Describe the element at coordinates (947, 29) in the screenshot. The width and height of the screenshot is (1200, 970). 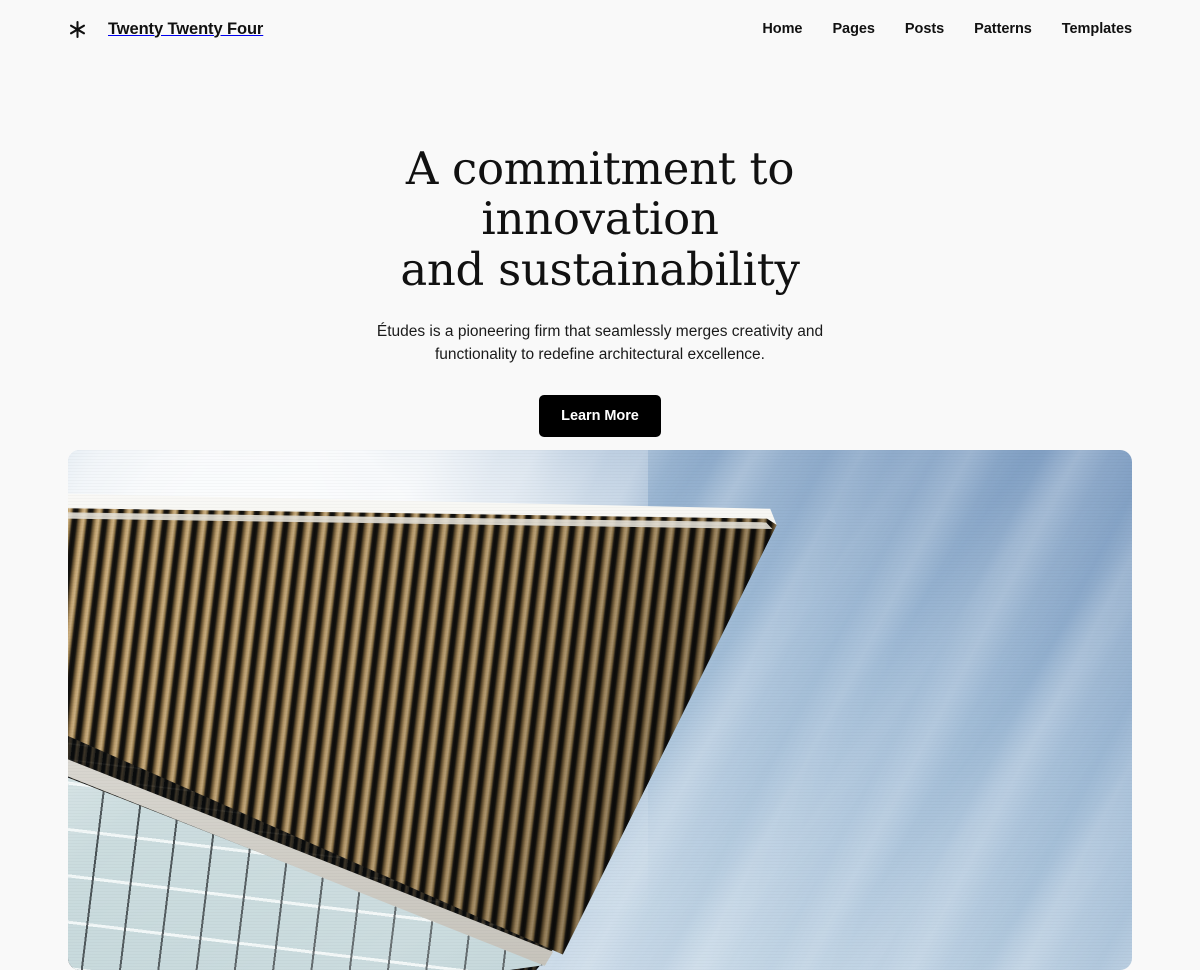
I see `primary-navigation: Home Pages Posts Patterns Templates` at that location.